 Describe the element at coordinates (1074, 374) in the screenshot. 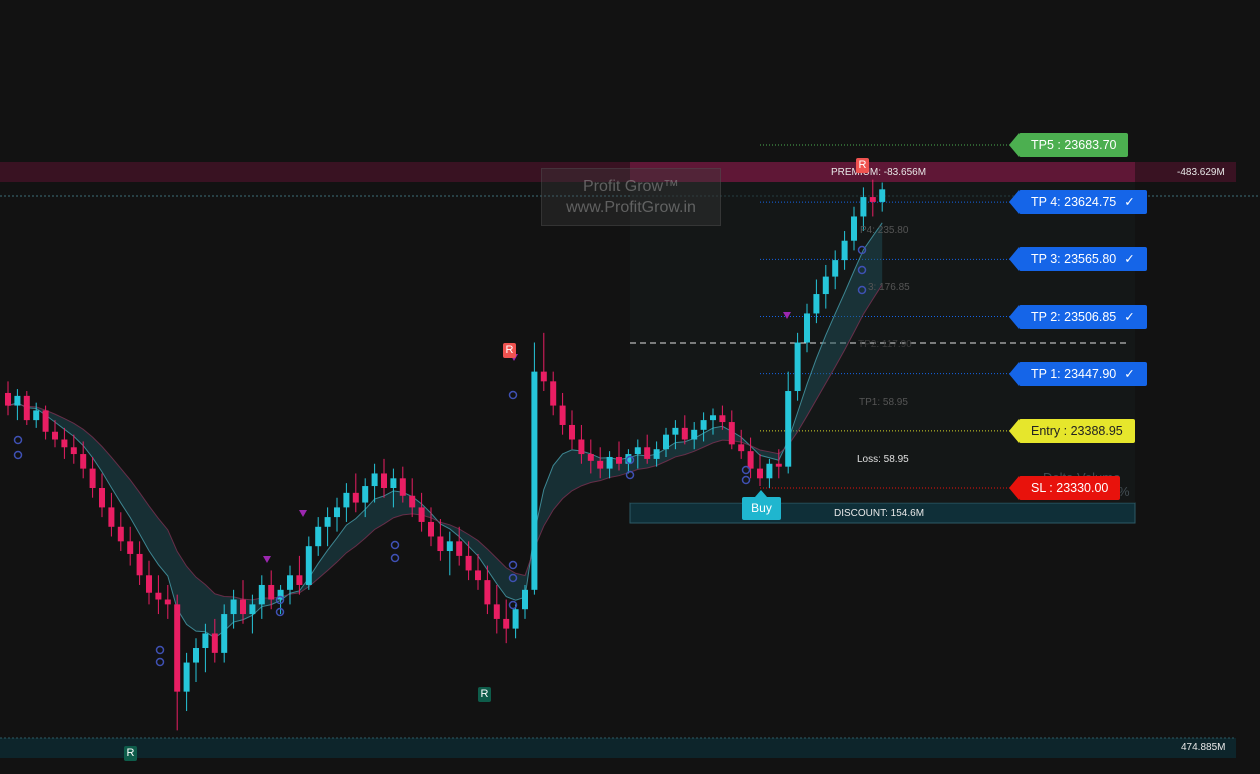

I see `tp1-text: TP 1: 23447.90` at that location.